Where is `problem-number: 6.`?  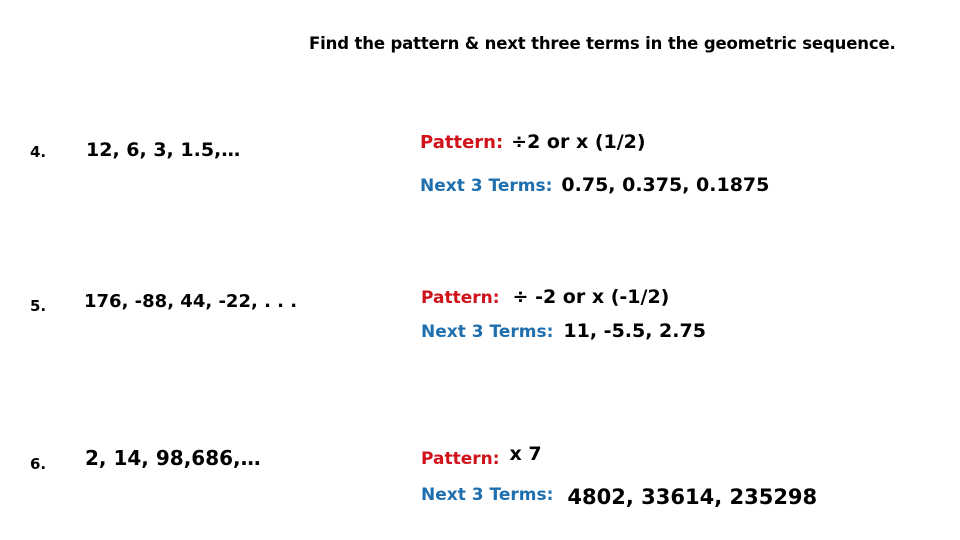 problem-number: 6. is located at coordinates (38, 464).